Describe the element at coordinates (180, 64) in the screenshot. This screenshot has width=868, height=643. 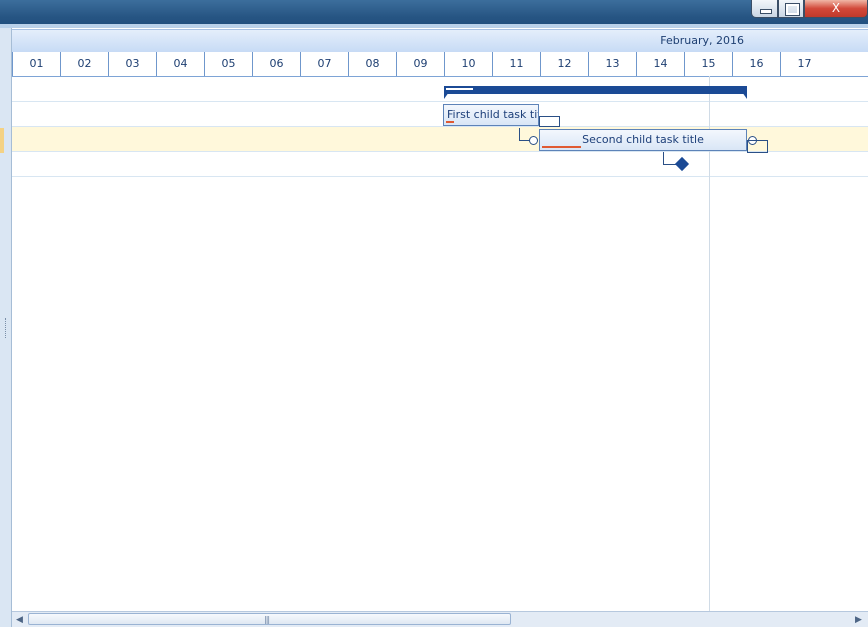
I see `day-cell: 04` at that location.